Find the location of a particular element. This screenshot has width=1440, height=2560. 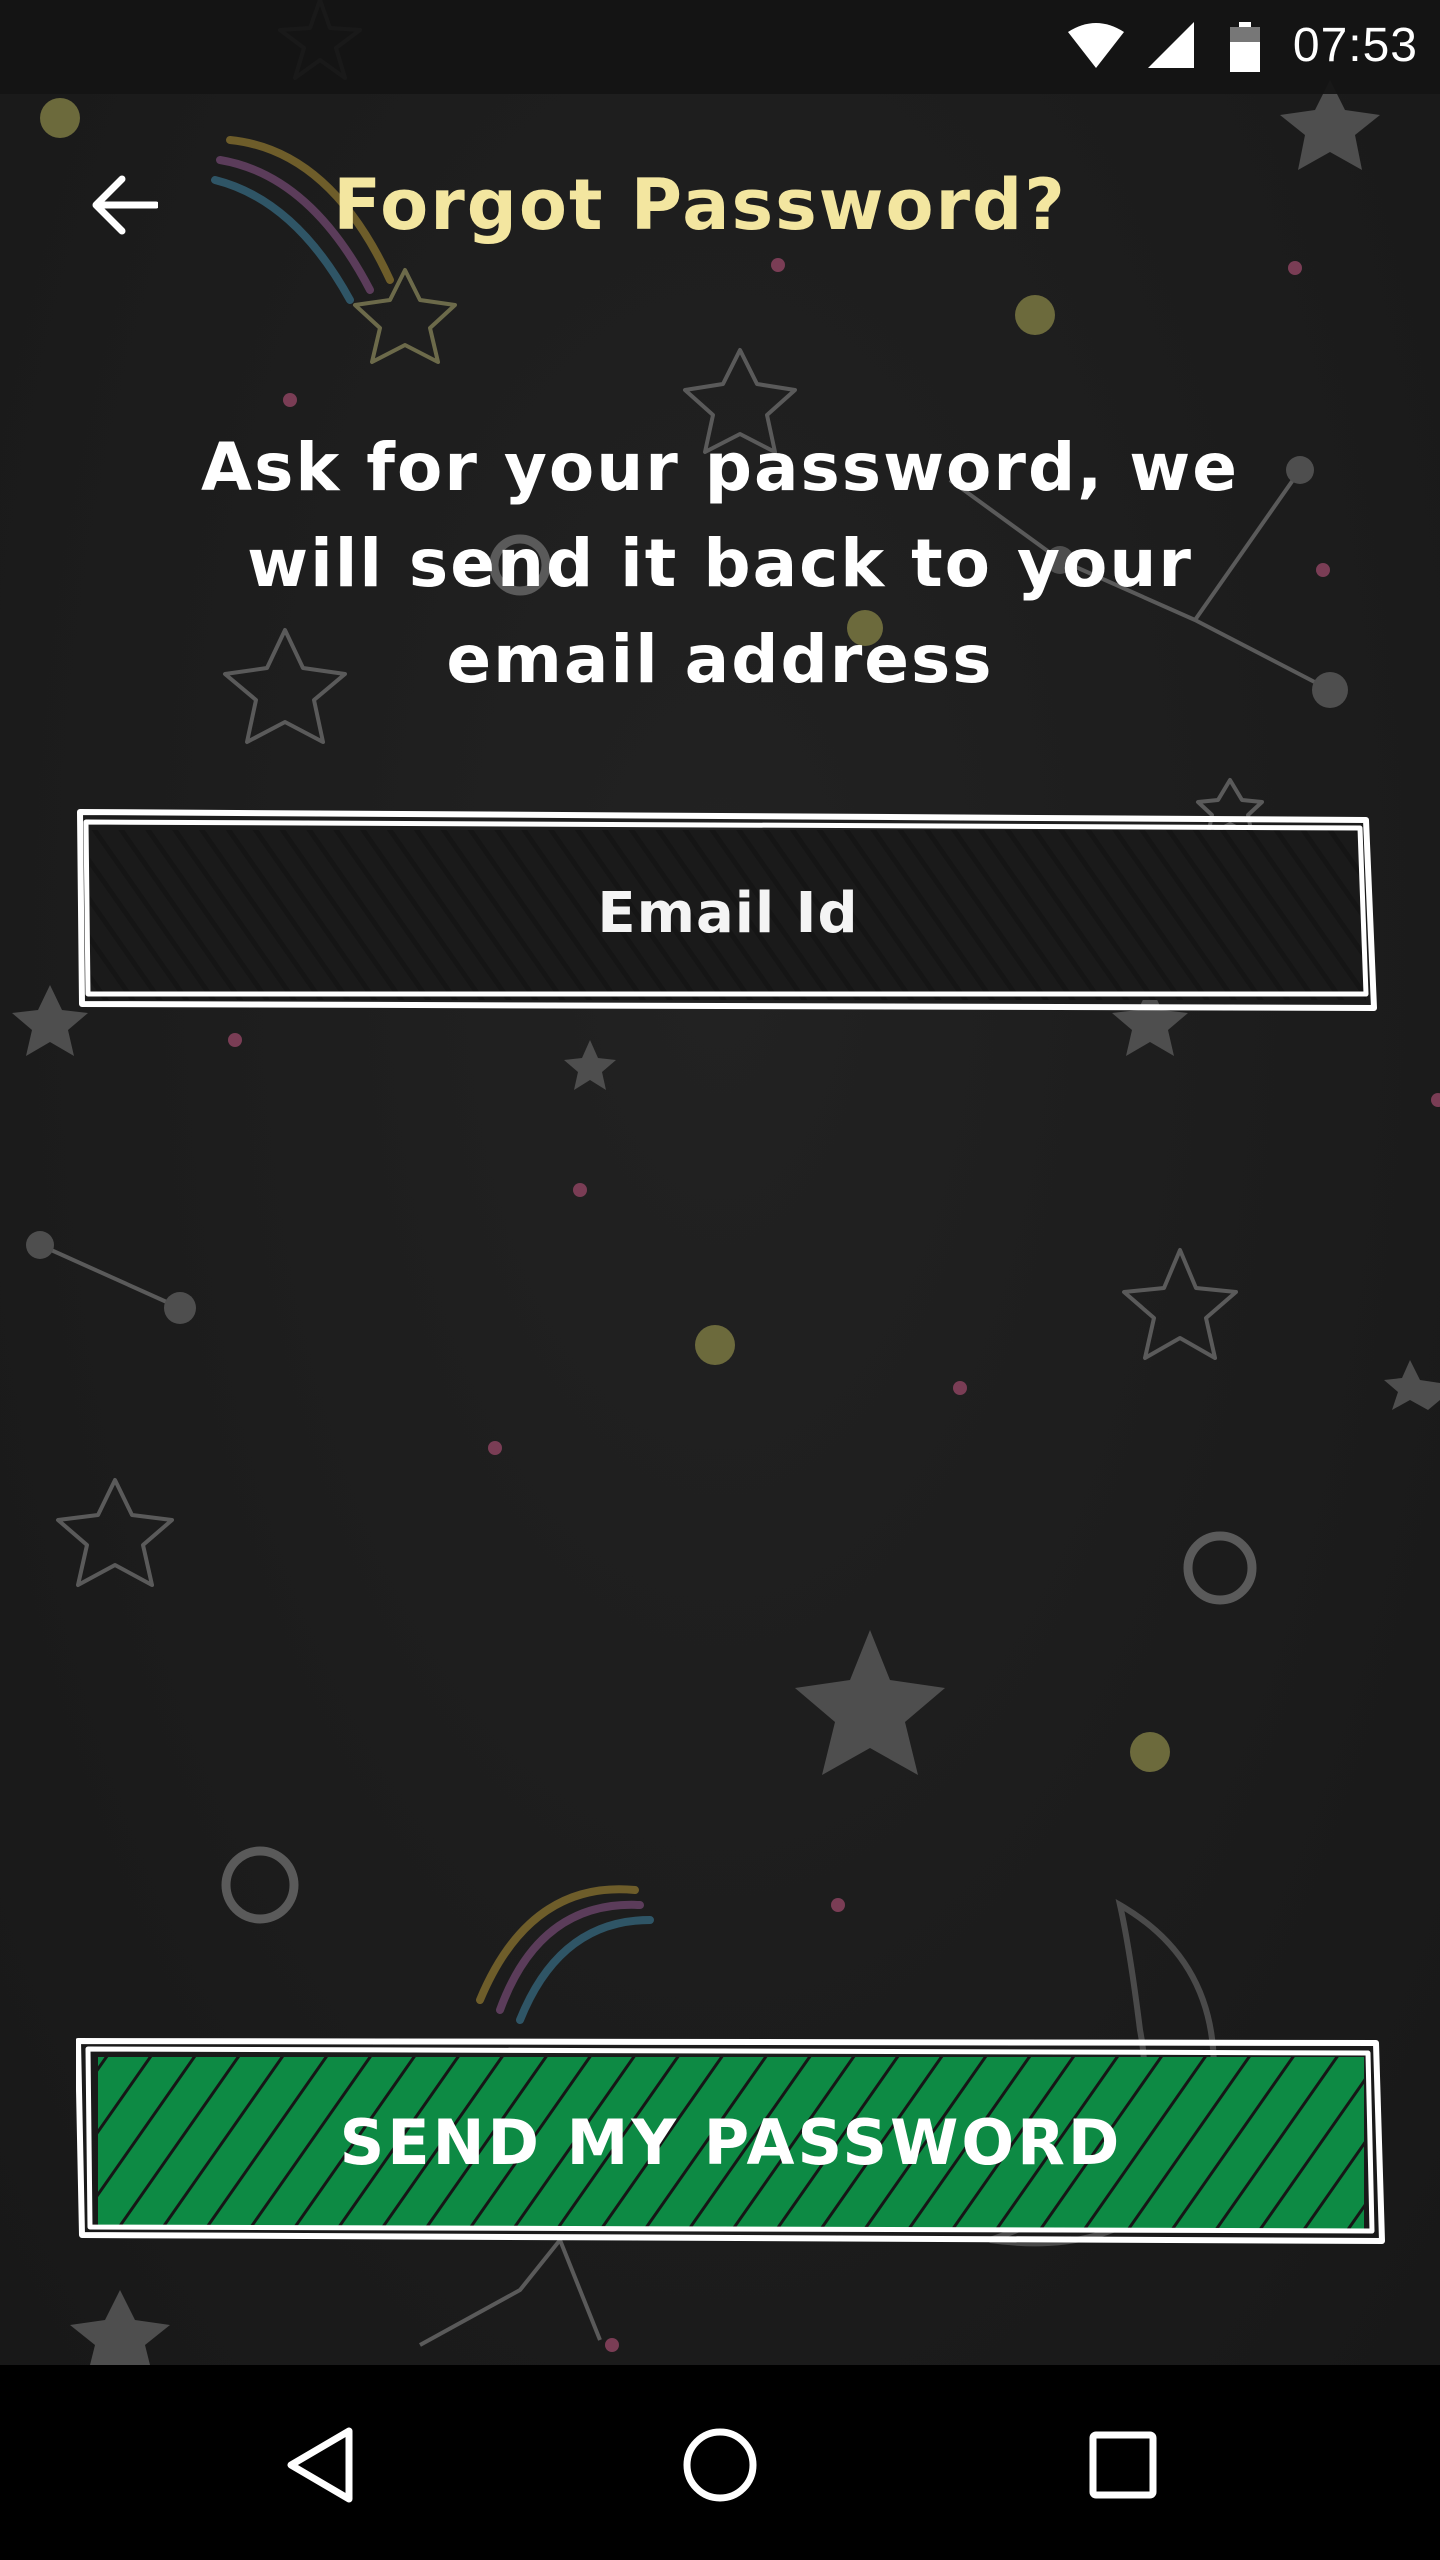

arrow-left-icon is located at coordinates (125, 205).